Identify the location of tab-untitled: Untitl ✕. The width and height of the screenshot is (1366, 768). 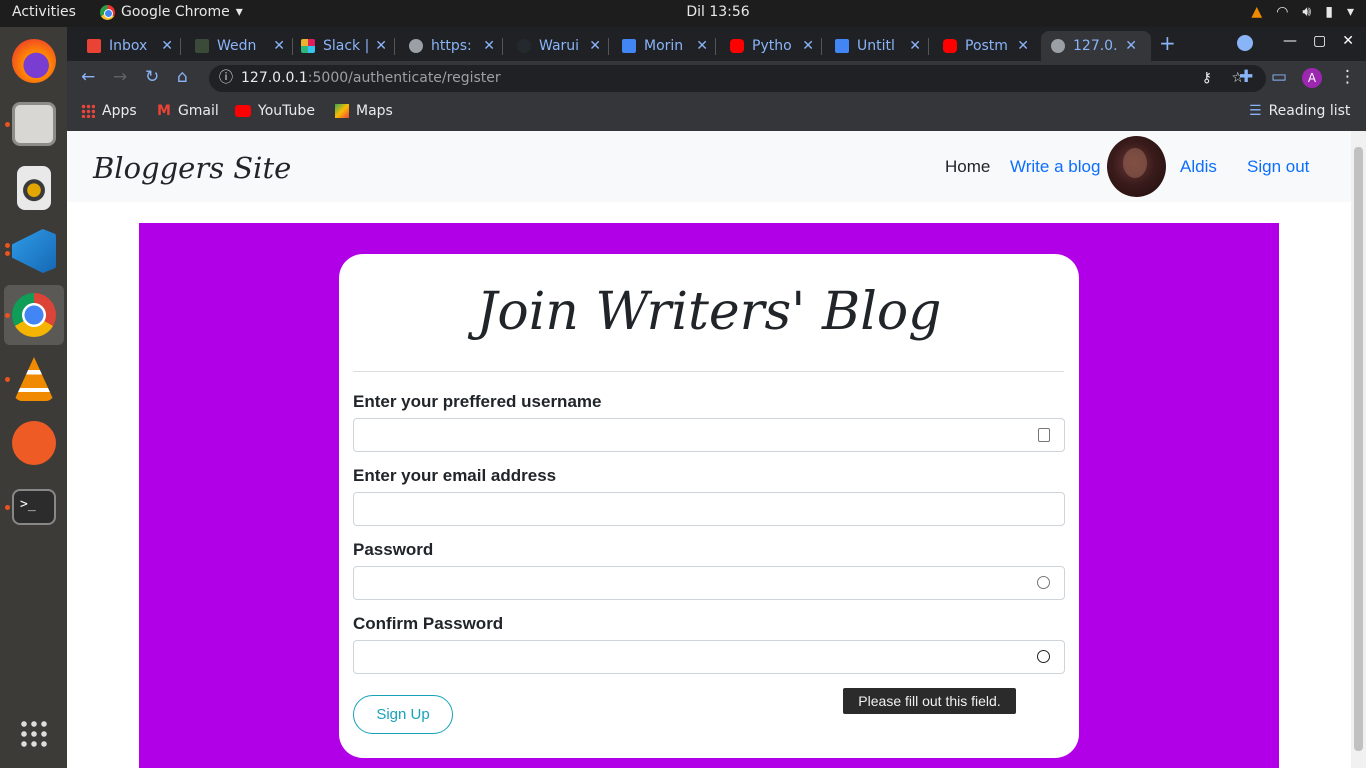
(882, 46).